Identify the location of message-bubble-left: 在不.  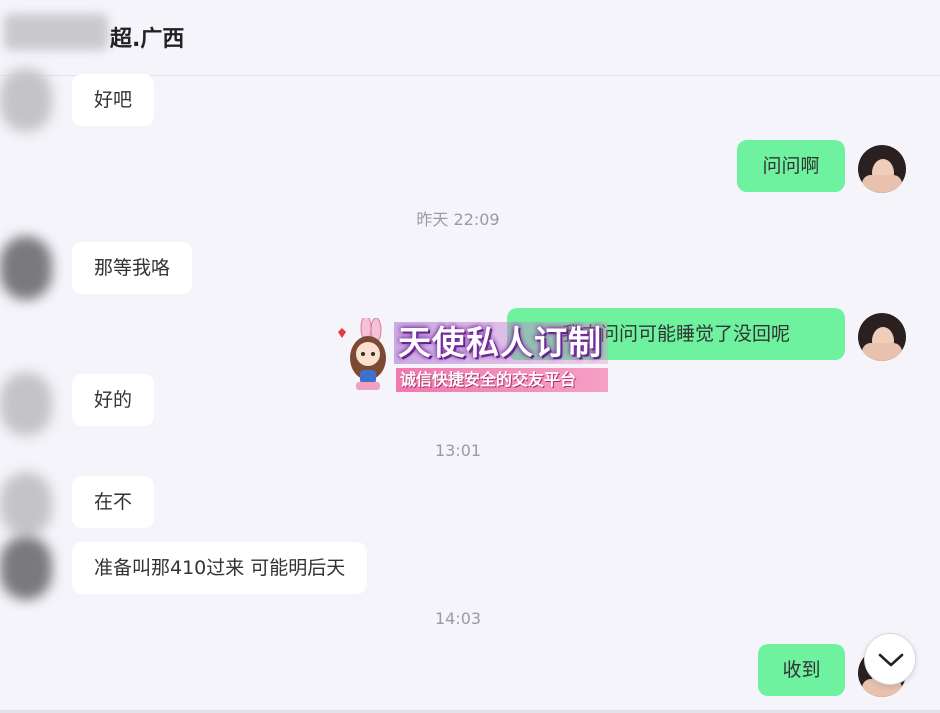
(113, 502).